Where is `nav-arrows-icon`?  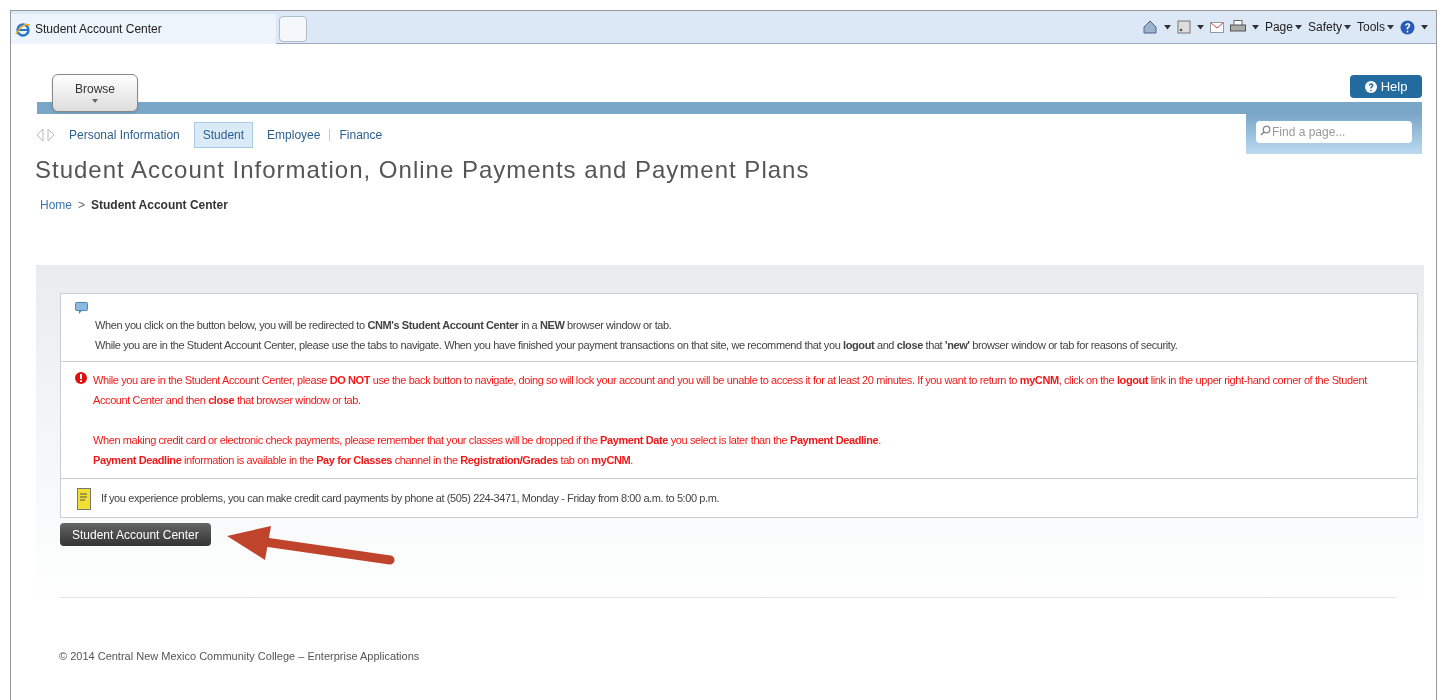 nav-arrows-icon is located at coordinates (46, 135).